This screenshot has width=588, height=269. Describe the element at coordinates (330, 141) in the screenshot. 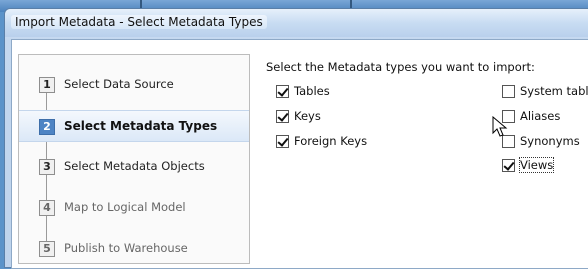

I see `foreign-keys-label: Foreign Keys` at that location.